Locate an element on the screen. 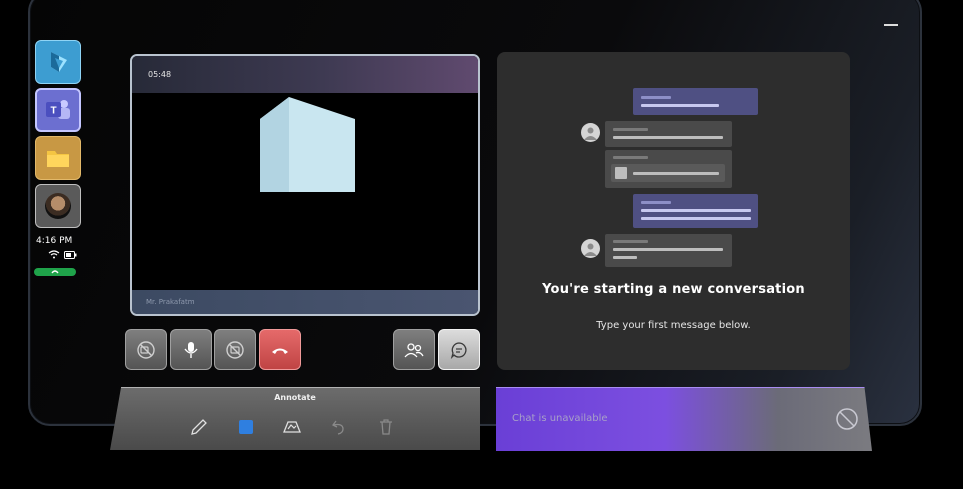 The width and height of the screenshot is (963, 489). hang-up-icon is located at coordinates (280, 351).